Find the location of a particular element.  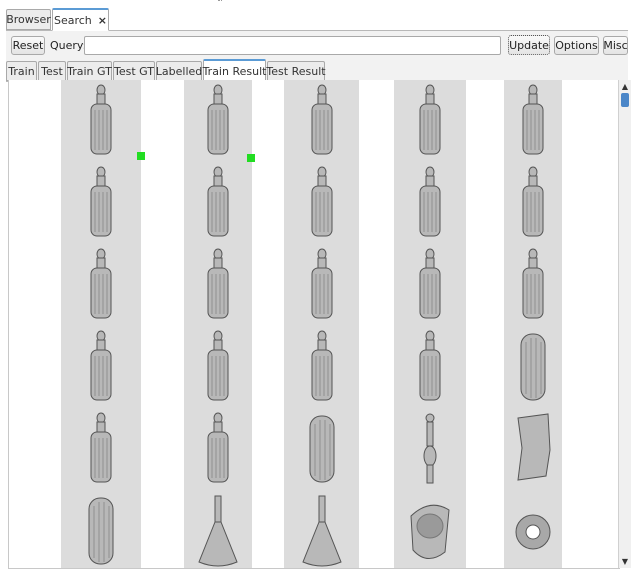

update-button: Update is located at coordinates (529, 45).